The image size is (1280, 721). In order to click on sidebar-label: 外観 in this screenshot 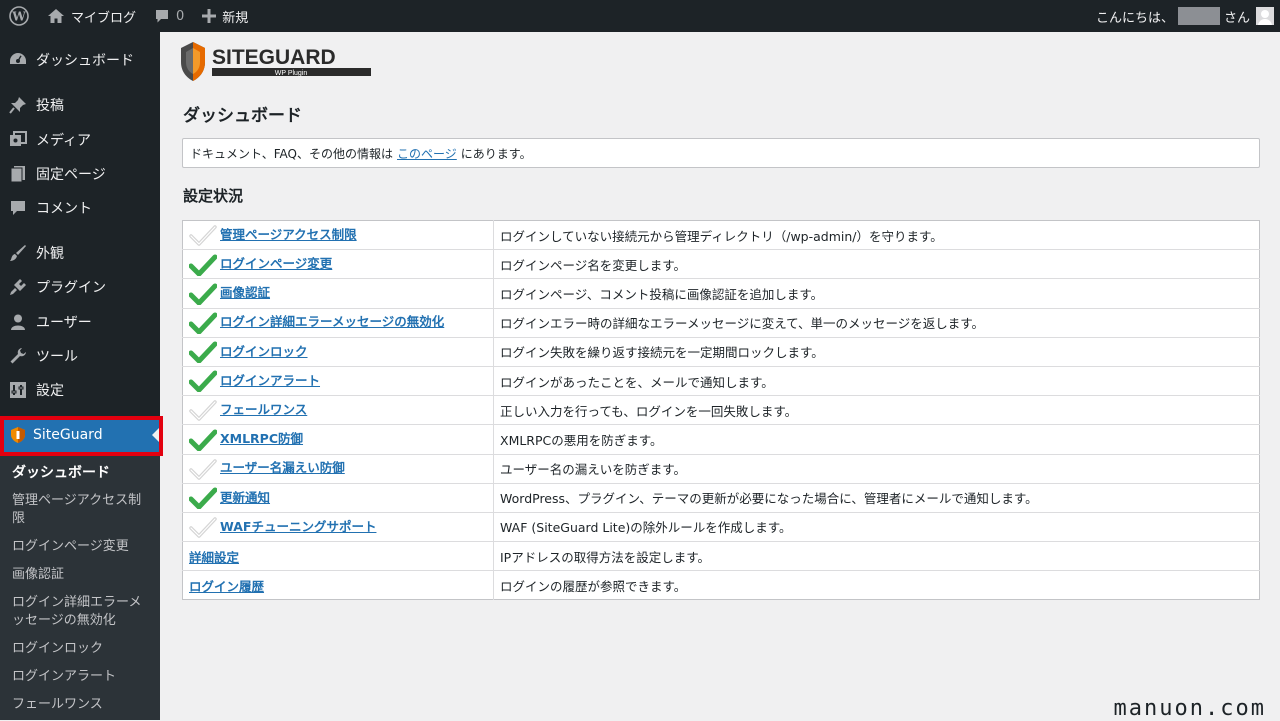, I will do `click(50, 254)`.